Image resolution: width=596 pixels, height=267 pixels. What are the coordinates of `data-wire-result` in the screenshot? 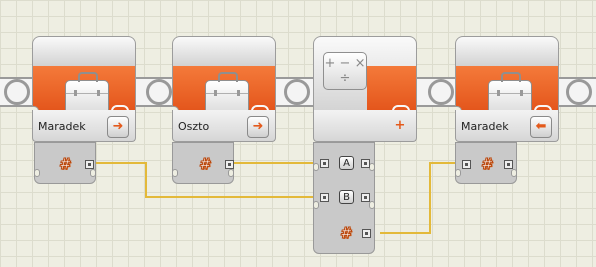 It's located at (421, 198).